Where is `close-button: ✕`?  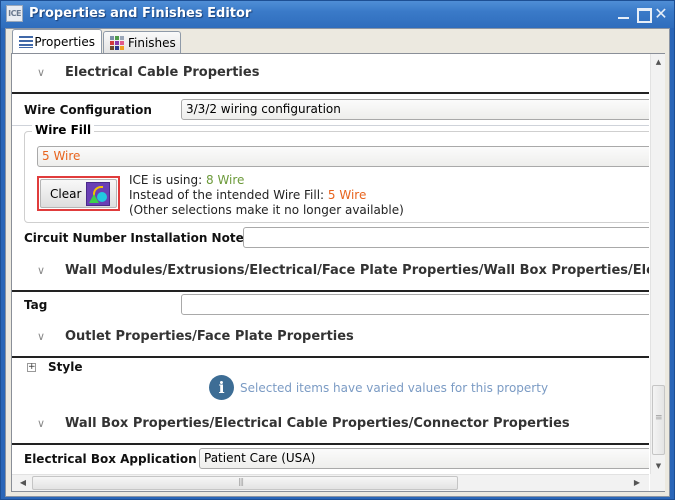 close-button: ✕ is located at coordinates (661, 14).